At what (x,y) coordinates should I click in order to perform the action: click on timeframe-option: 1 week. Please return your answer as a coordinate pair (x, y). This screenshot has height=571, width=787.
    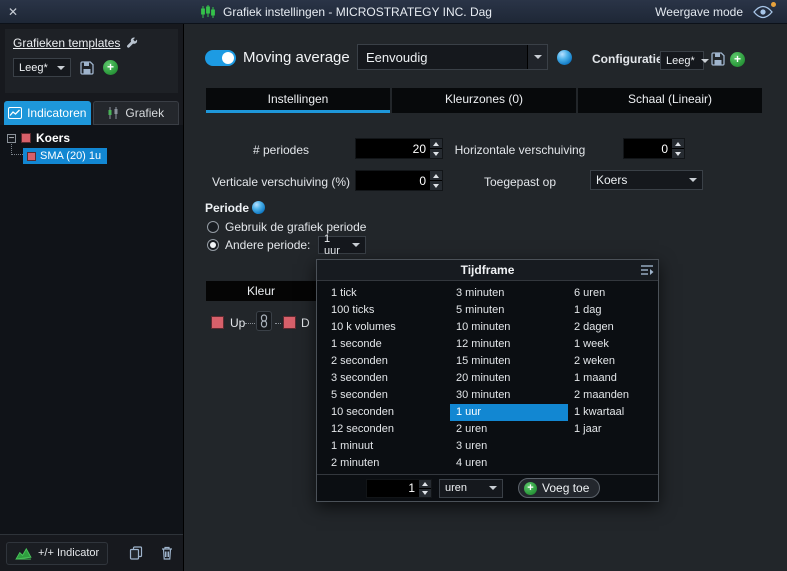
    Looking at the image, I should click on (610, 344).